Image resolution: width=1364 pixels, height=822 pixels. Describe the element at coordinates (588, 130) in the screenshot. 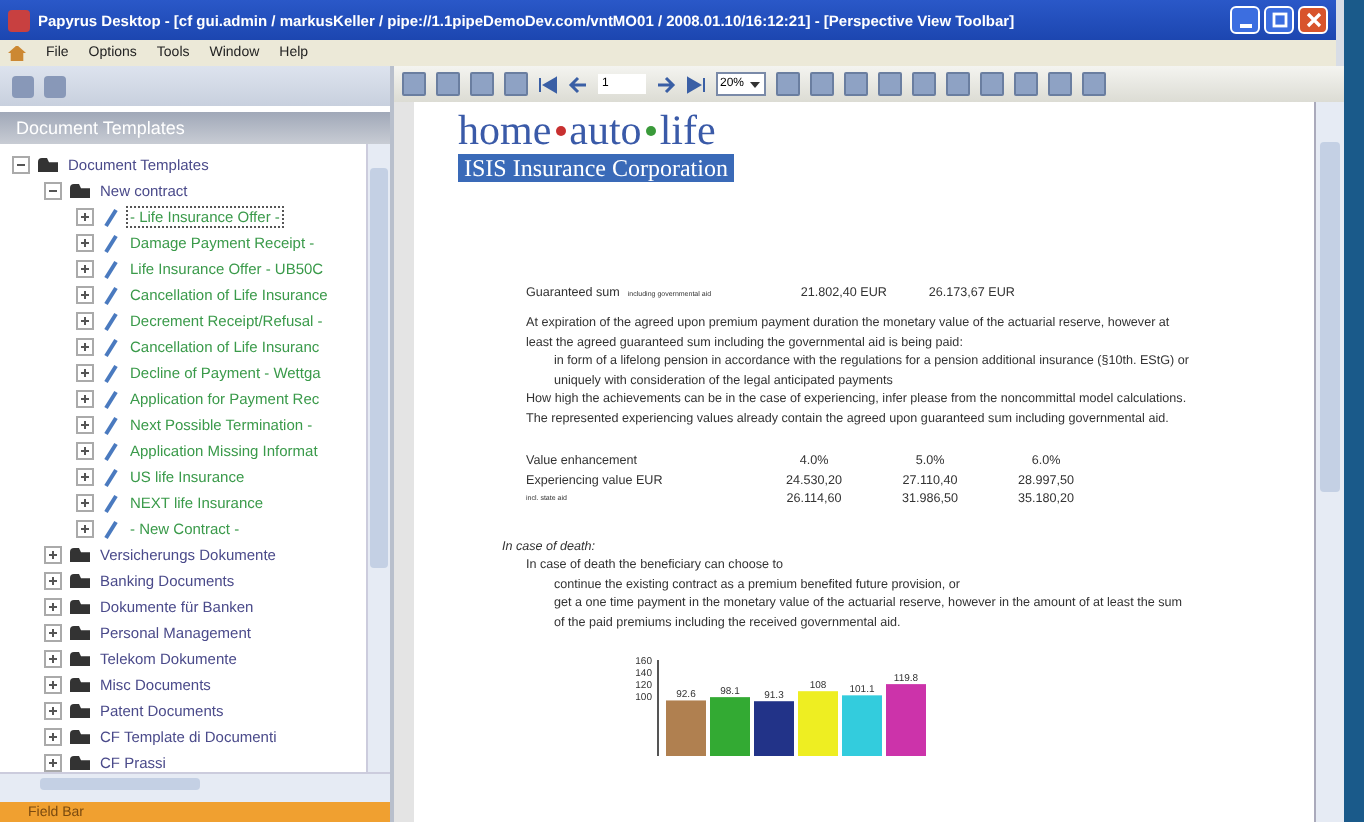

I see `logo-text: home auto life` at that location.